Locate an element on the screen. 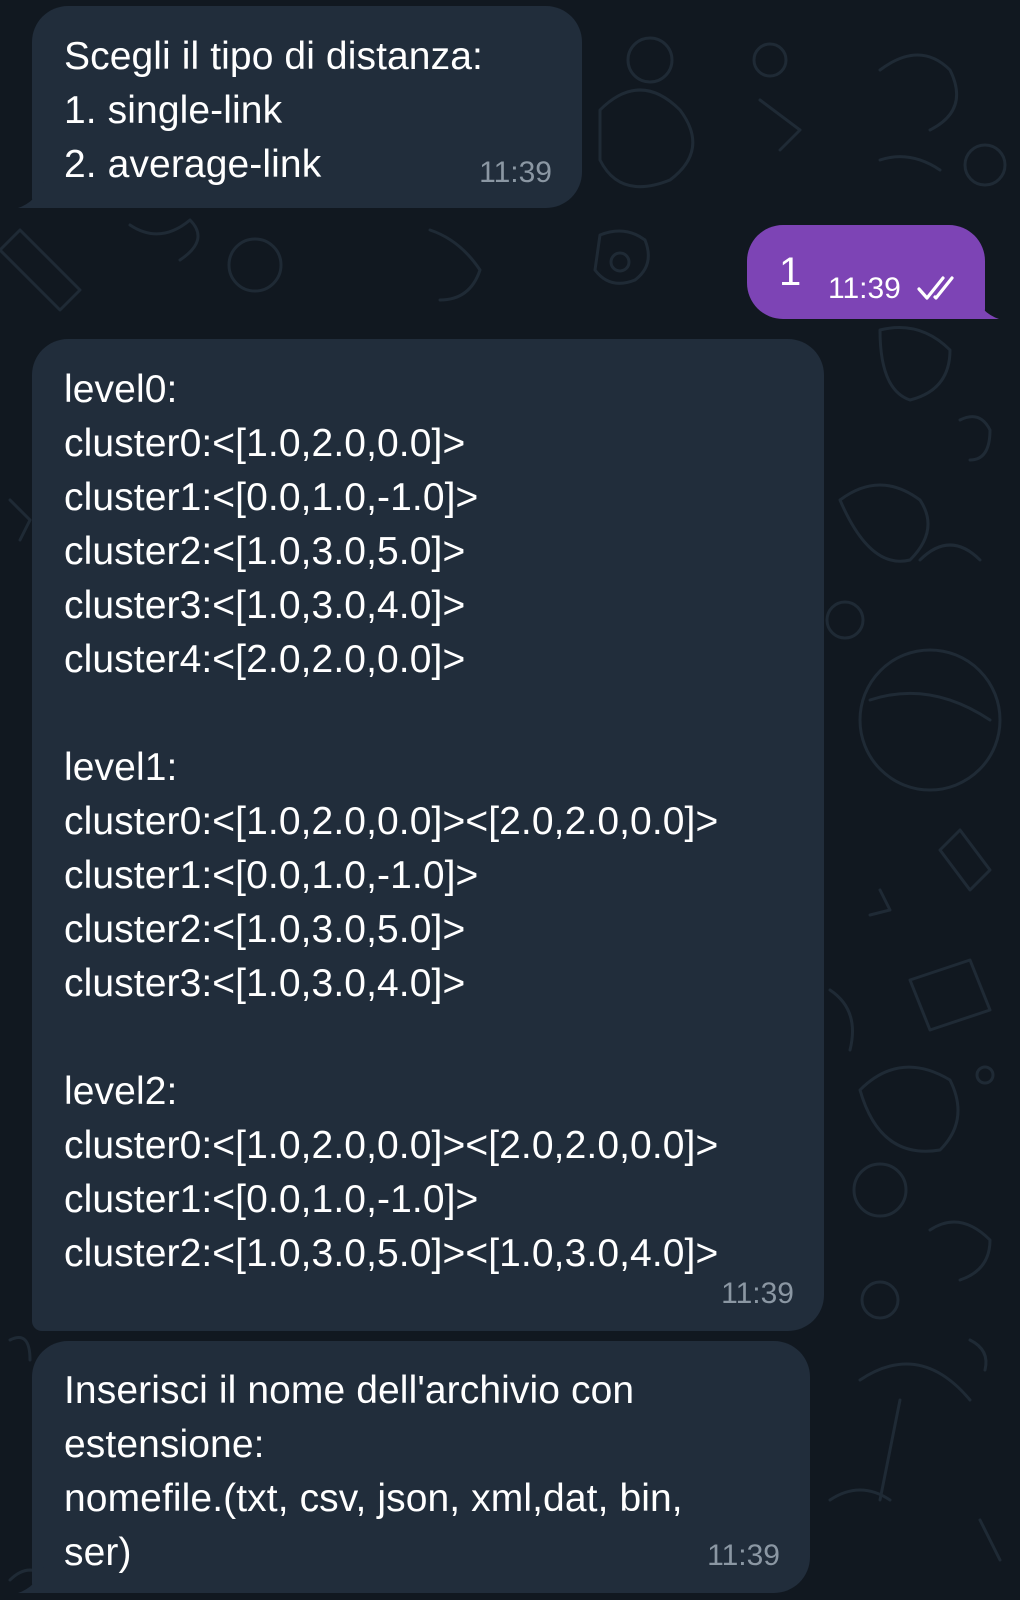  double-check-icon is located at coordinates (935, 288).